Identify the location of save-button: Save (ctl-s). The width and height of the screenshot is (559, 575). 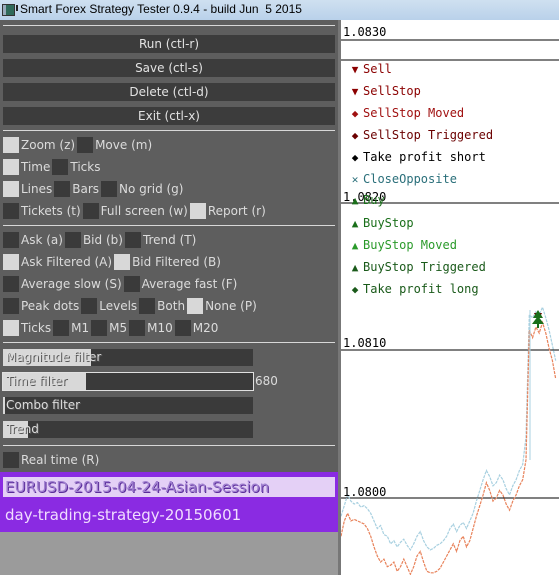
(169, 68).